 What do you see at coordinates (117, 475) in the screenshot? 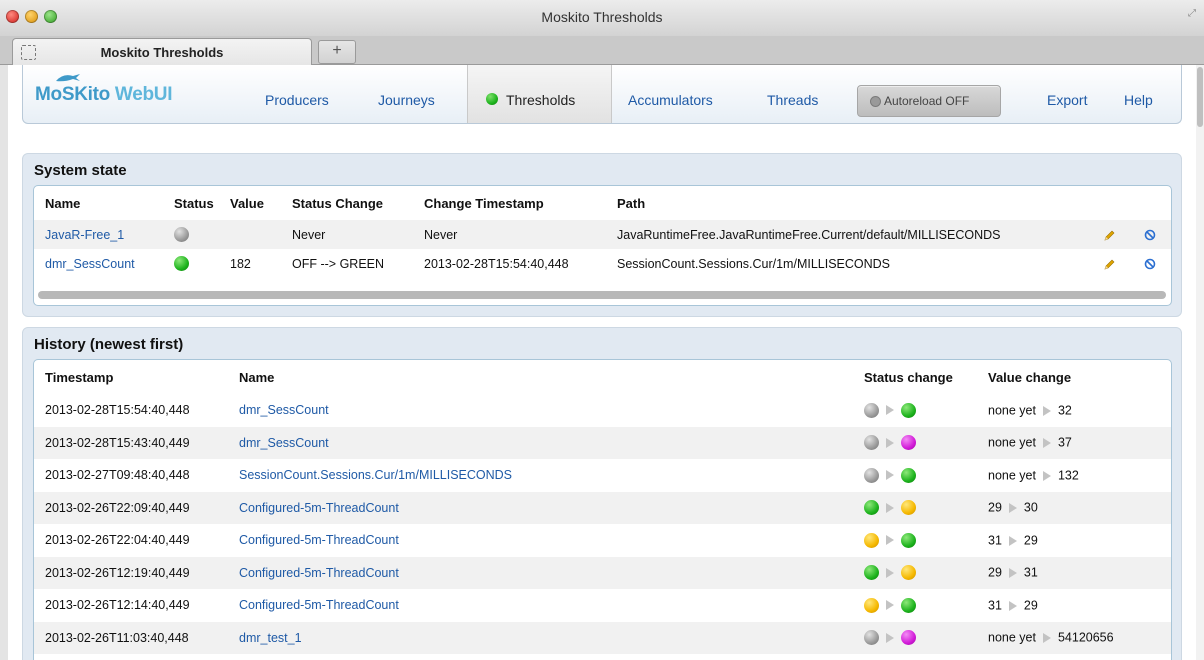
I see `history-timestamp: 2013-02-27T09:48:40,448` at bounding box center [117, 475].